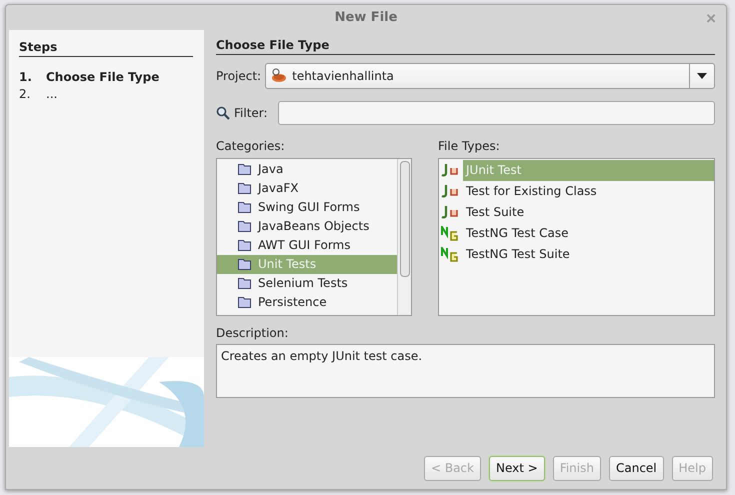 The height and width of the screenshot is (495, 735). Describe the element at coordinates (25, 94) in the screenshot. I see `step-number: 2.` at that location.